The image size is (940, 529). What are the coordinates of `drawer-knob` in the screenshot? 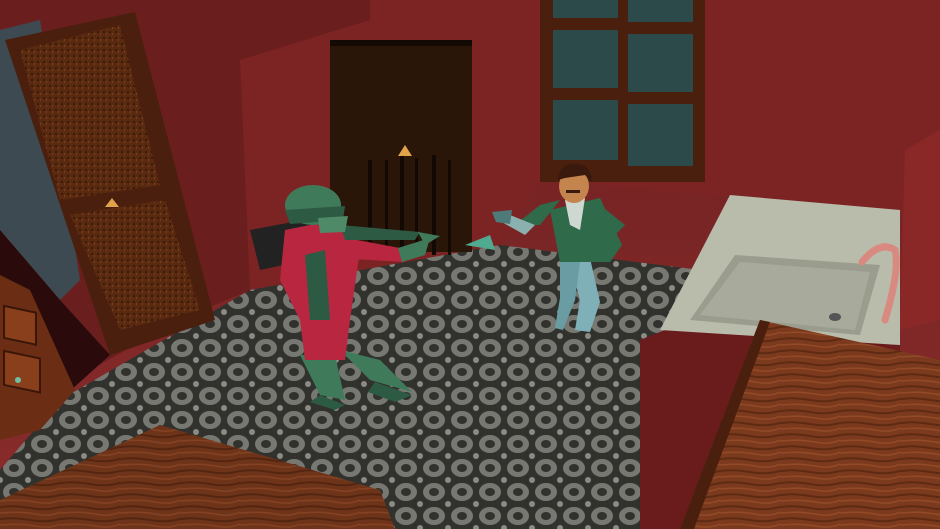 It's located at (18, 380).